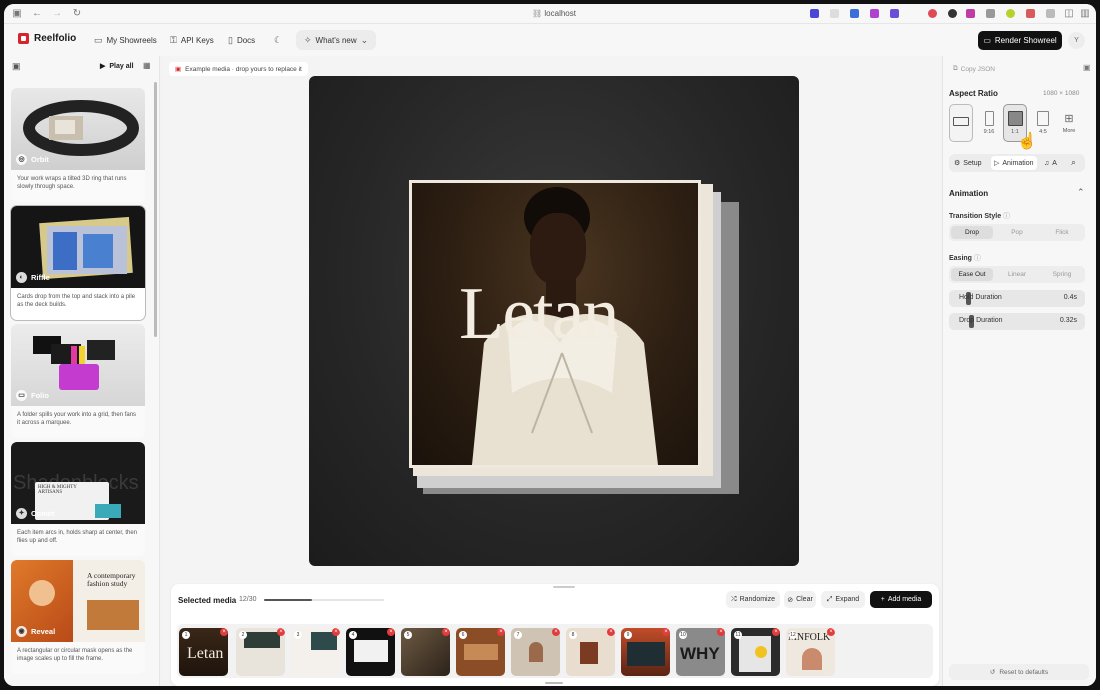 This screenshot has width=1100, height=690. What do you see at coordinates (1062, 274) in the screenshot?
I see `easing-spring: Spring` at bounding box center [1062, 274].